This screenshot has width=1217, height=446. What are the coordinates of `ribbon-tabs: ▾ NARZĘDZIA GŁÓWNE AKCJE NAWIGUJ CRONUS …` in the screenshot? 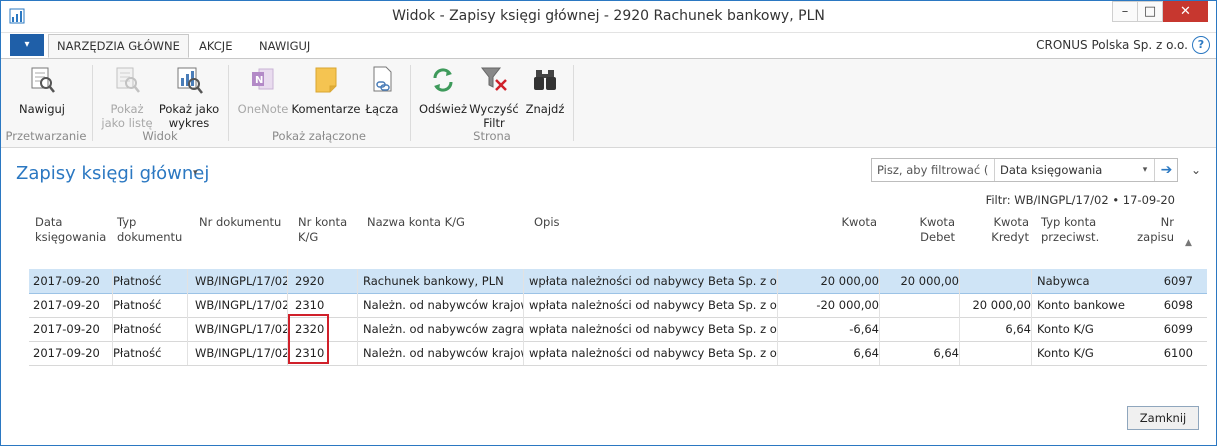 It's located at (608, 46).